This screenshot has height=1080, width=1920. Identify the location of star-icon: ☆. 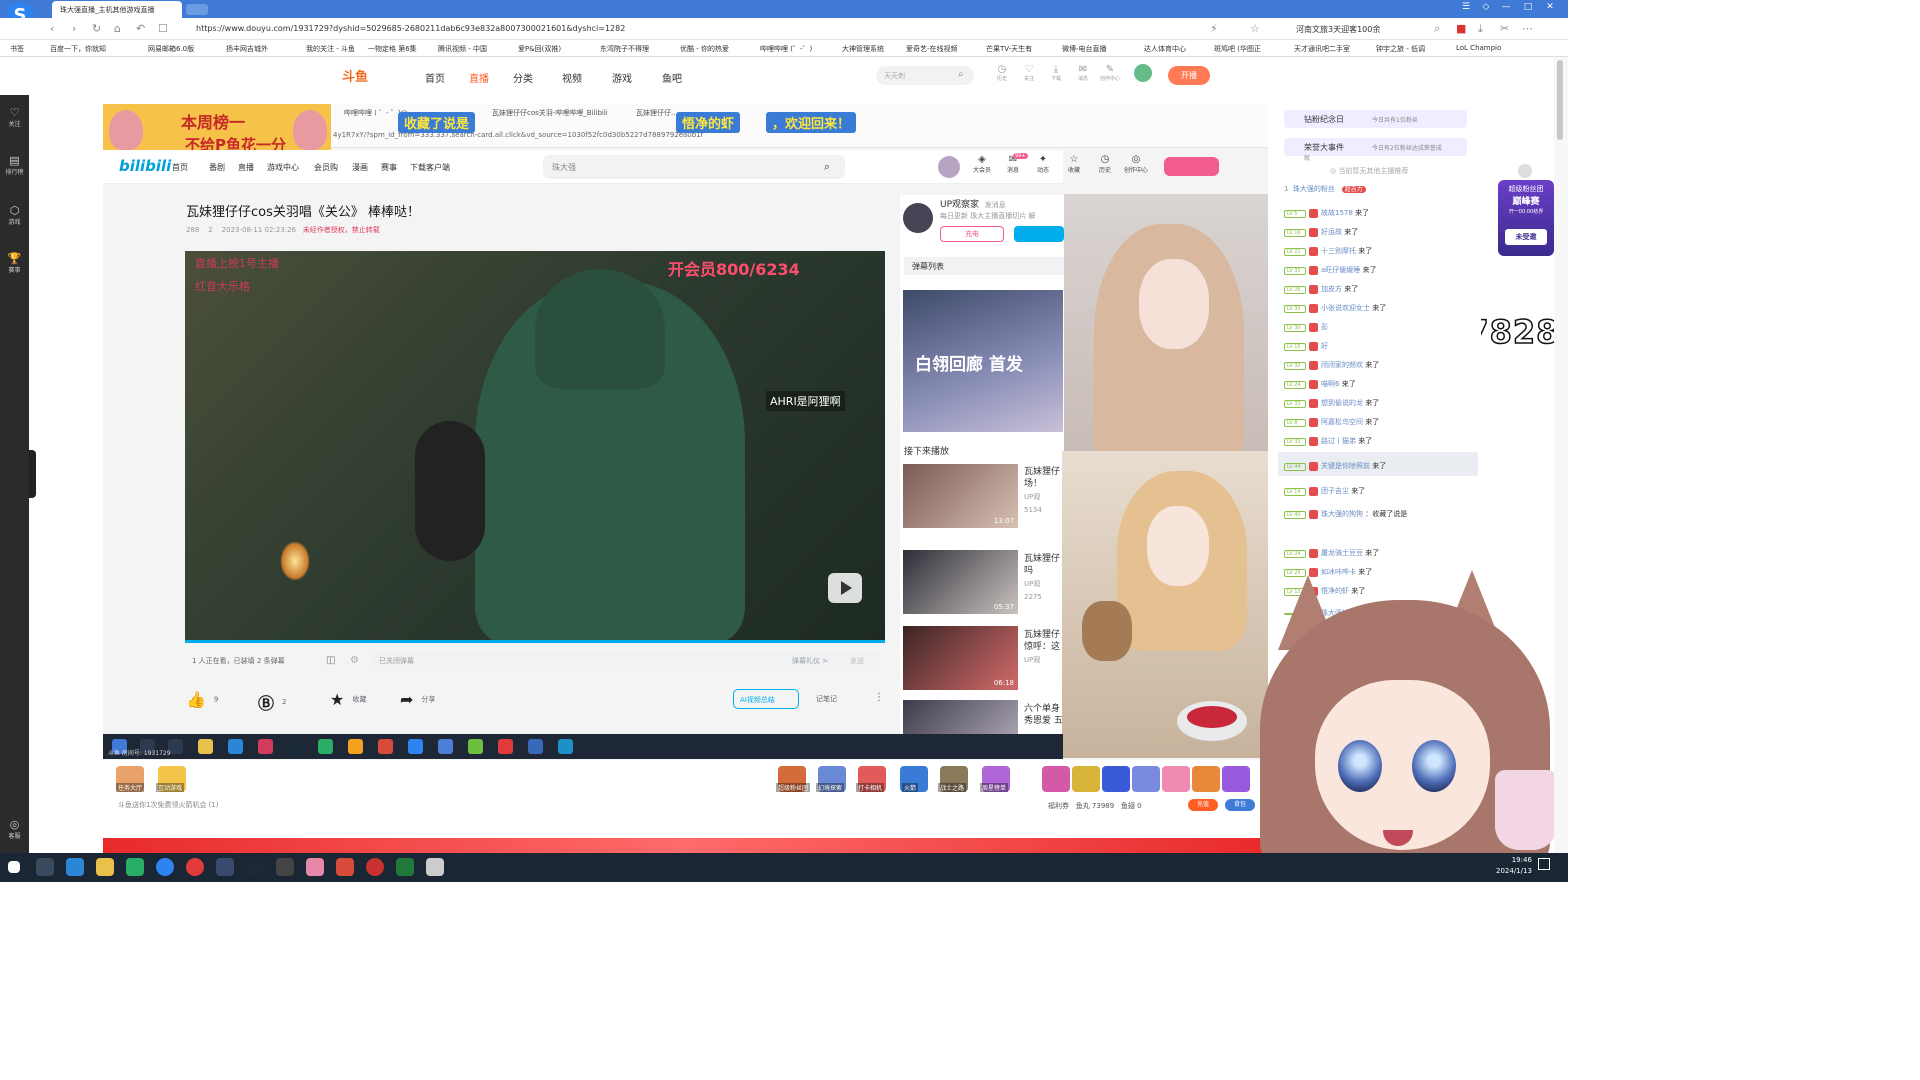
(1255, 28).